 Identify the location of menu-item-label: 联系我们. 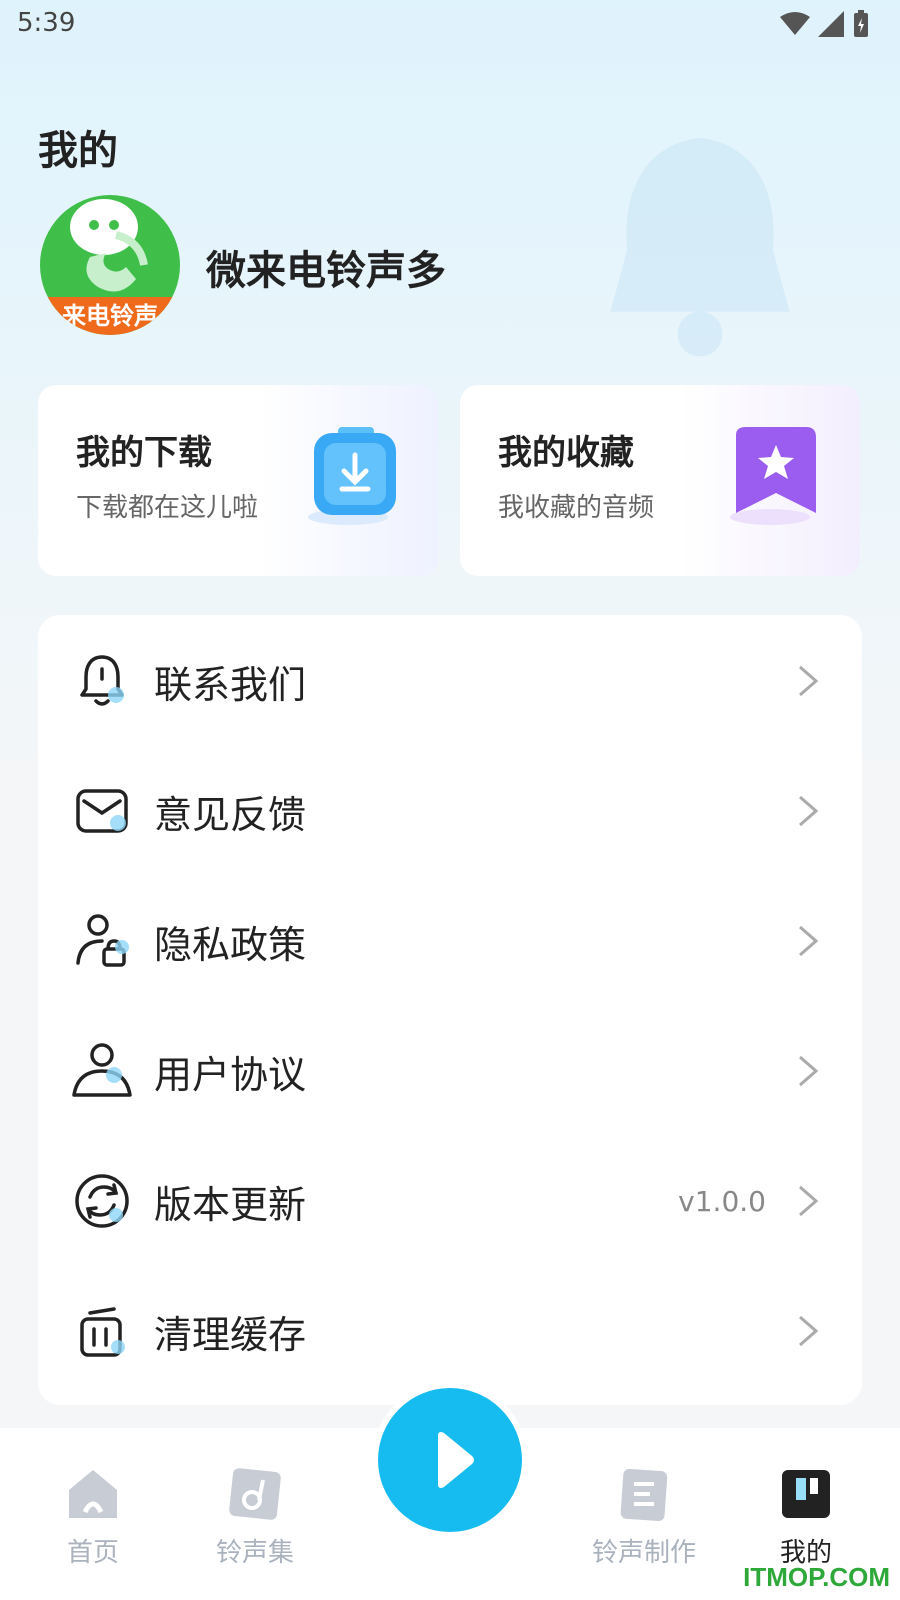
(230, 684).